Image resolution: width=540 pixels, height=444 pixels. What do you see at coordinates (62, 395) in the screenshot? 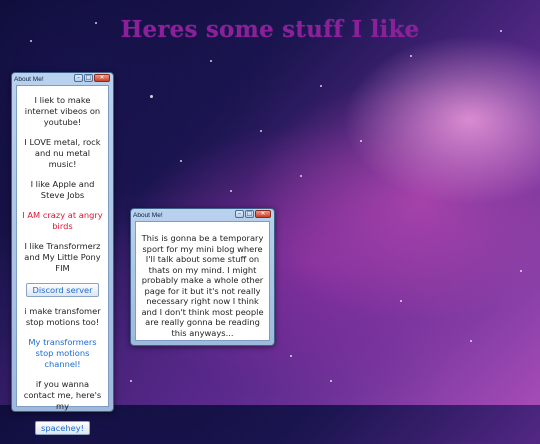
I see `about-paragraph-contact: if you wanna contact me, here's my` at bounding box center [62, 395].